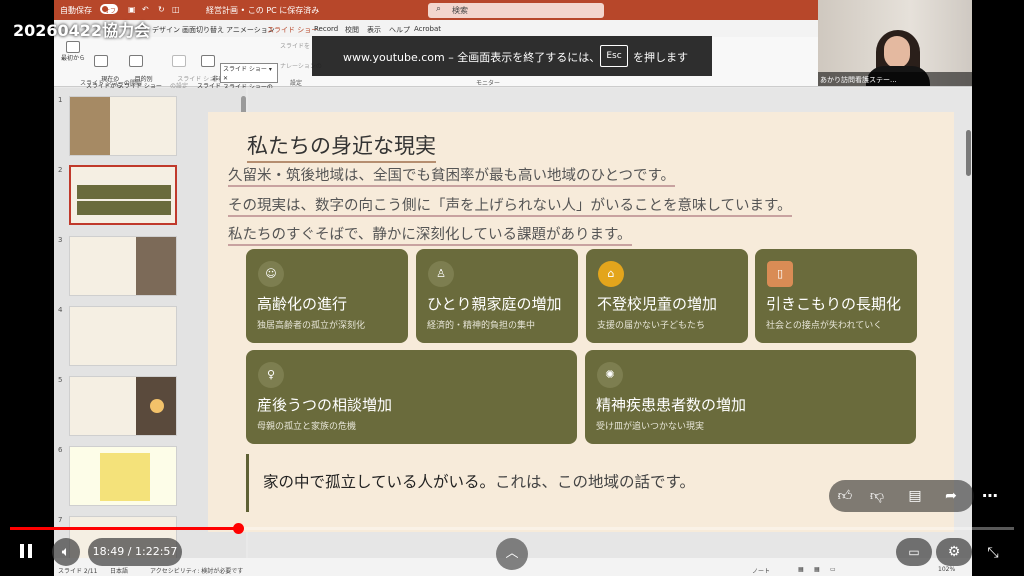 The height and width of the screenshot is (576, 1024). What do you see at coordinates (472, 57) in the screenshot?
I see `fullscreen-notice-text: www.youtube.com – 全画面表示を終了するには、` at bounding box center [472, 57].